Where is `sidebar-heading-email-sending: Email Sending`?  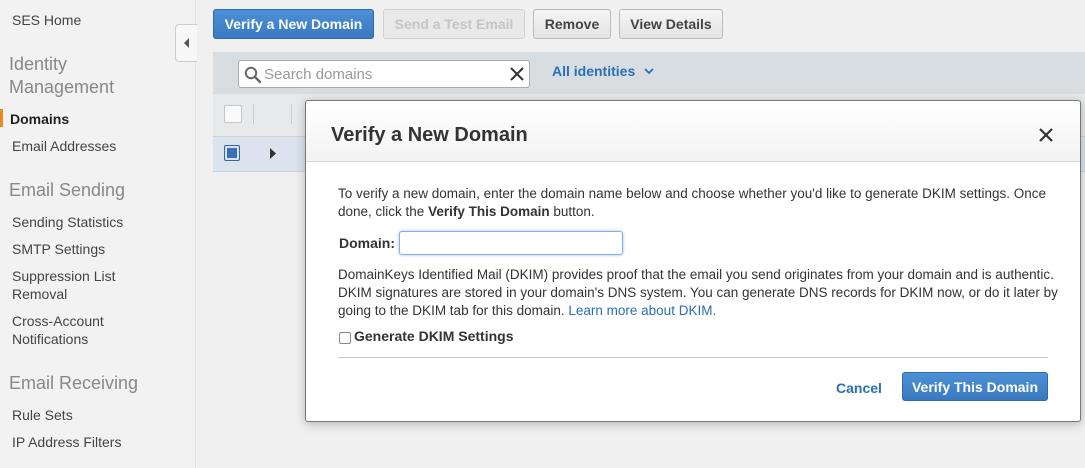 sidebar-heading-email-sending: Email Sending is located at coordinates (67, 190).